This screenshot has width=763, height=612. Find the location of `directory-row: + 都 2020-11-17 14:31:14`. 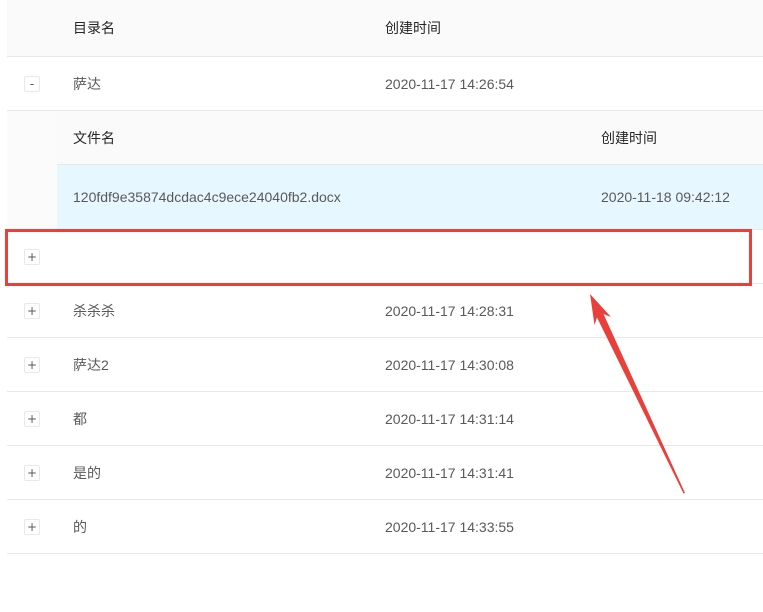

directory-row: + 都 2020-11-17 14:31:14 is located at coordinates (385, 419).